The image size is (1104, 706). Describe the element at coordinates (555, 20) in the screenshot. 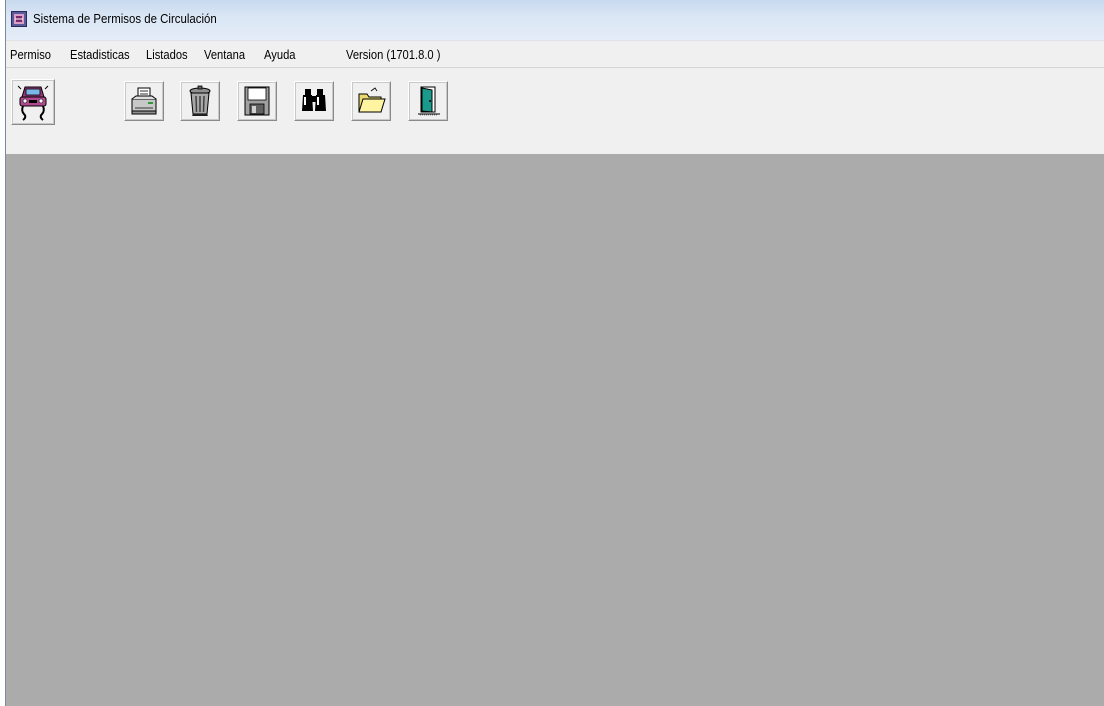

I see `title-bar: Sistema de Permisos de Circulación` at that location.